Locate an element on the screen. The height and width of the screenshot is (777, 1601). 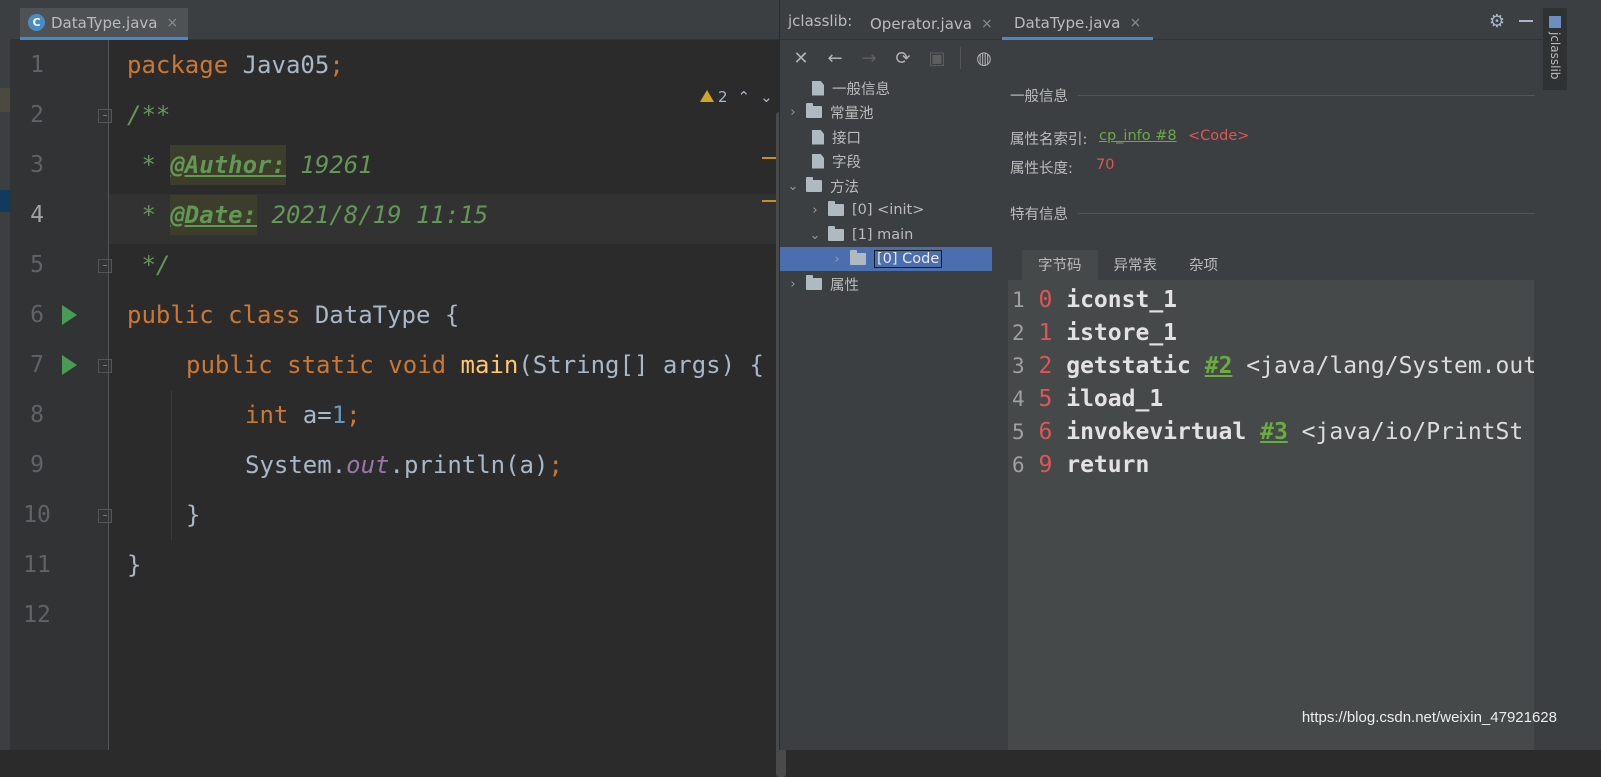
line-number: 12 is located at coordinates (37, 615).